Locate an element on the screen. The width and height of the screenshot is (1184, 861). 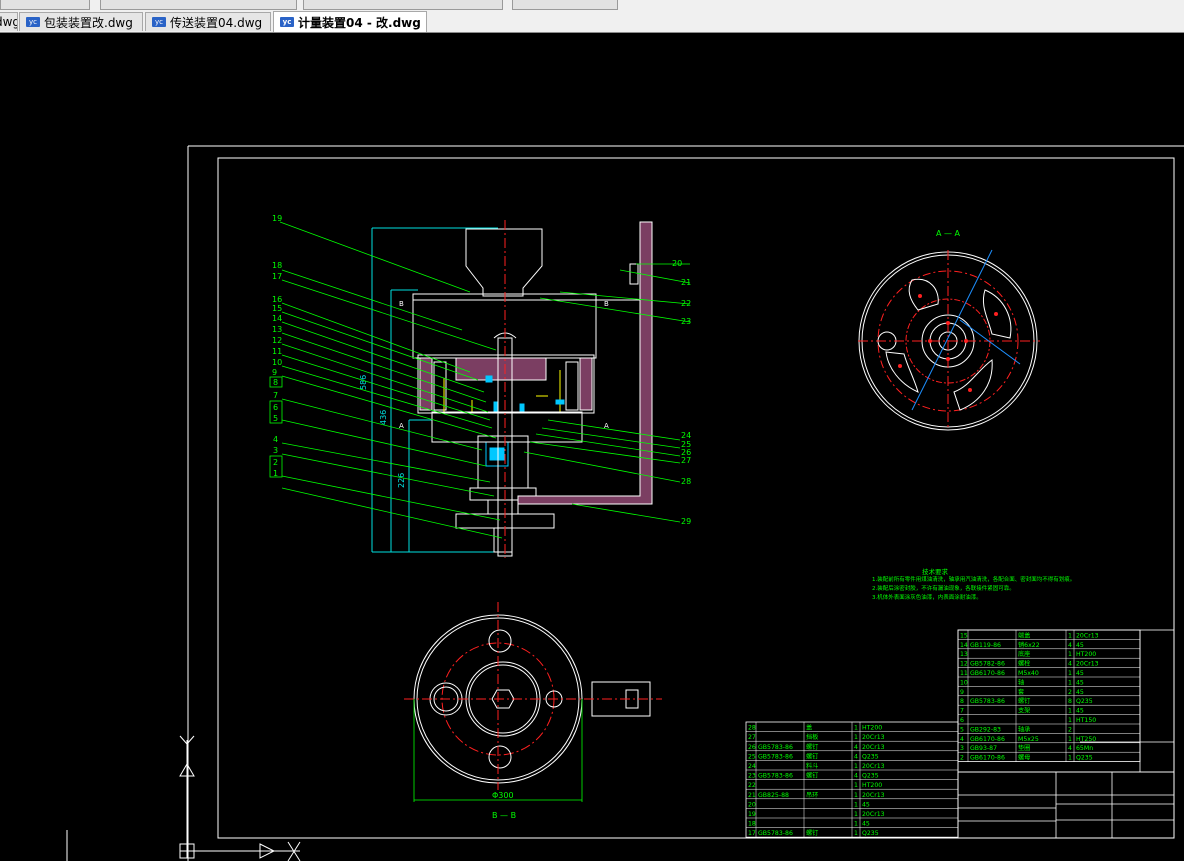
callout-number: 20 is located at coordinates (677, 263).